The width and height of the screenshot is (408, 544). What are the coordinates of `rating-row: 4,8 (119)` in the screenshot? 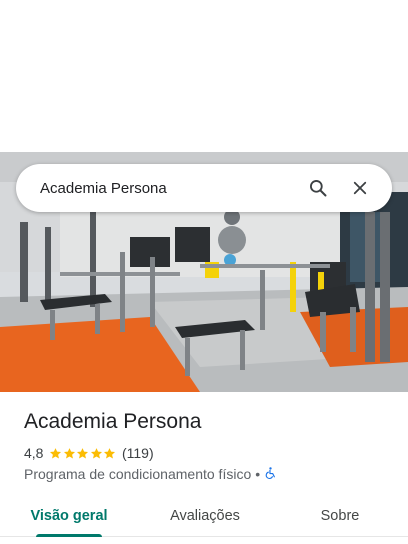 It's located at (89, 453).